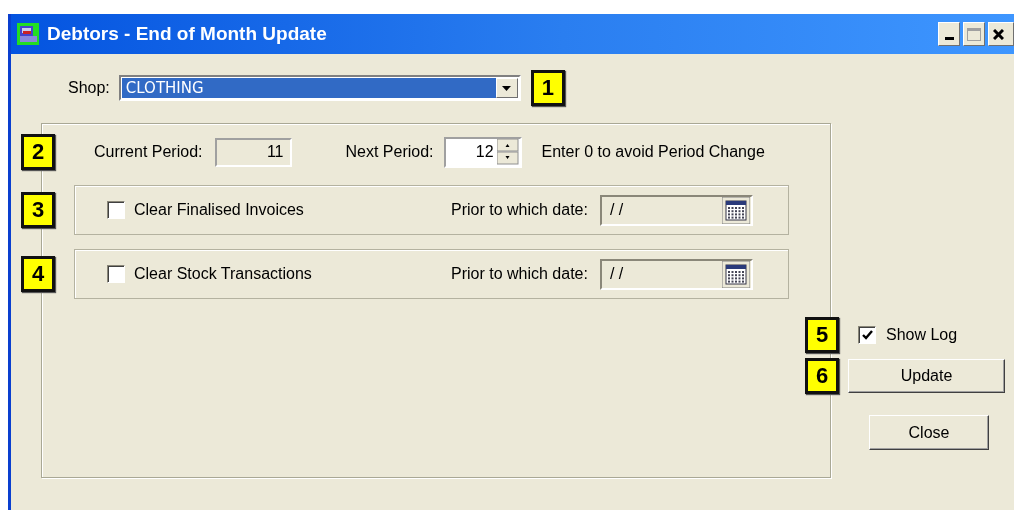 Image resolution: width=1014 pixels, height=510 pixels. I want to click on next-period-label: Next Period:, so click(389, 152).